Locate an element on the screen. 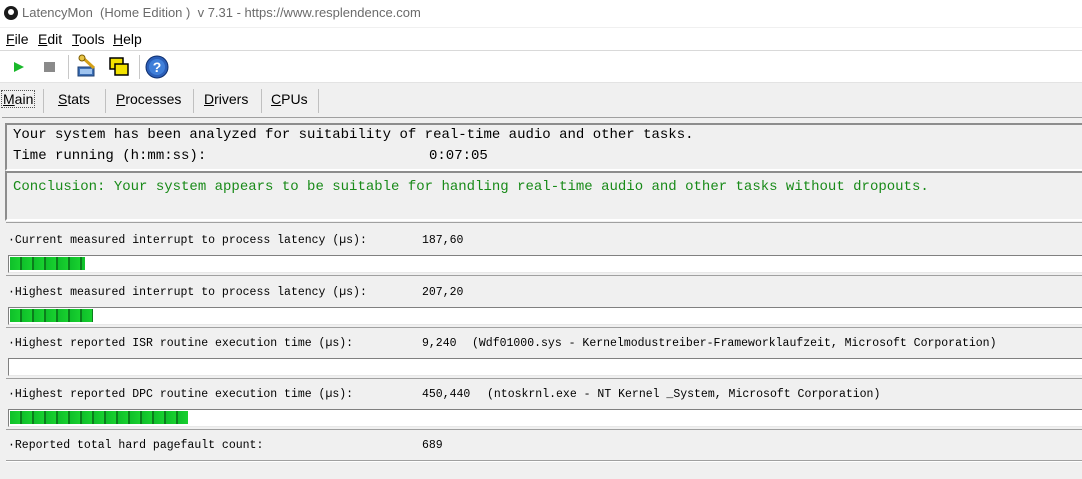  tab-drivers: Drivers is located at coordinates (226, 99).